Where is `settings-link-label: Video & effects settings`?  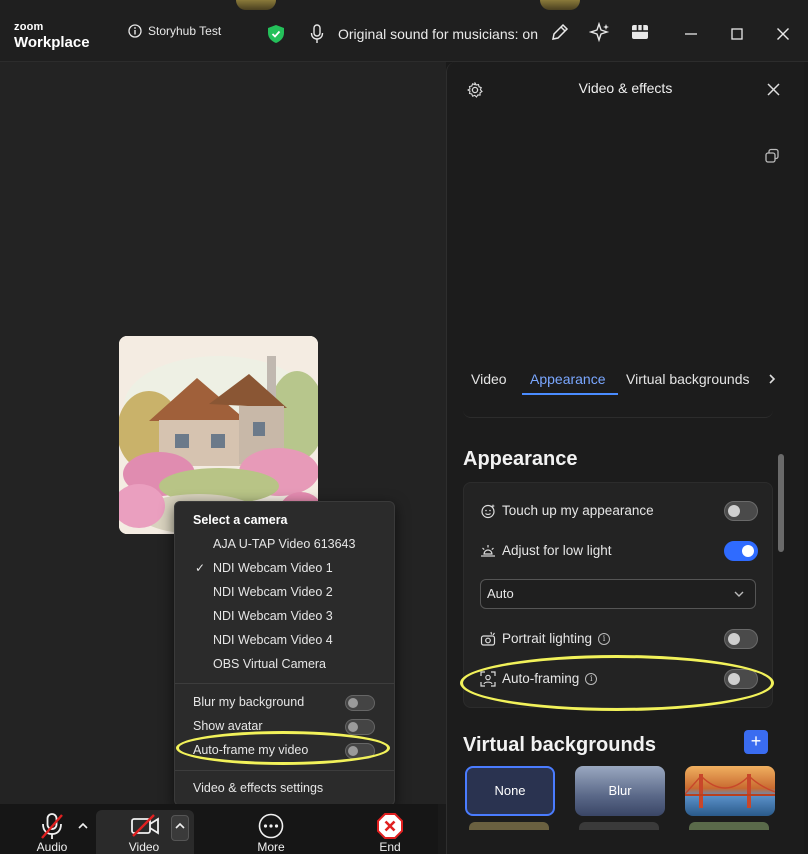 settings-link-label: Video & effects settings is located at coordinates (258, 788).